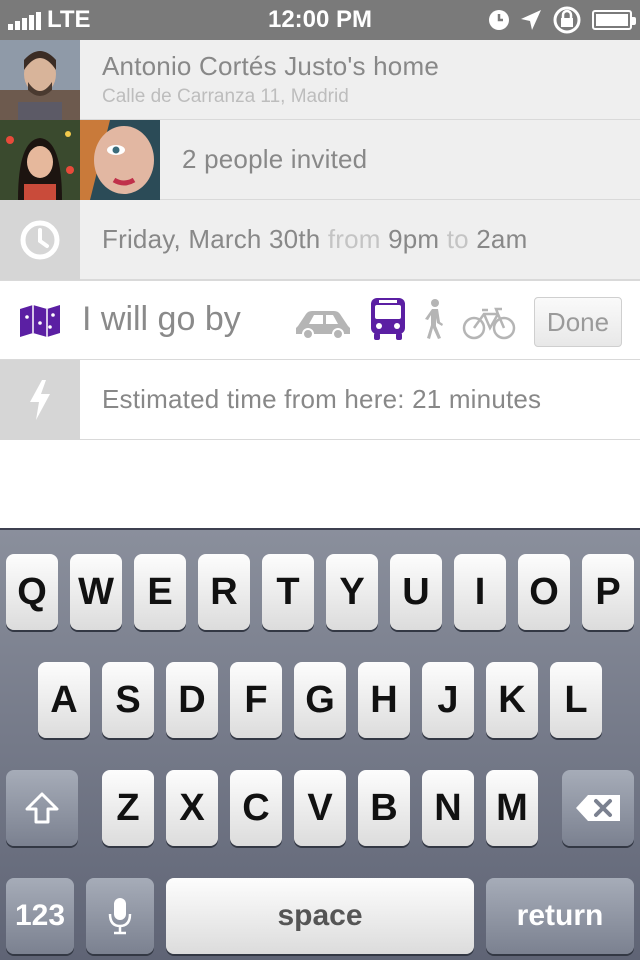  Describe the element at coordinates (270, 66) in the screenshot. I see `location-title: Antonio Cortés Justo's home` at that location.